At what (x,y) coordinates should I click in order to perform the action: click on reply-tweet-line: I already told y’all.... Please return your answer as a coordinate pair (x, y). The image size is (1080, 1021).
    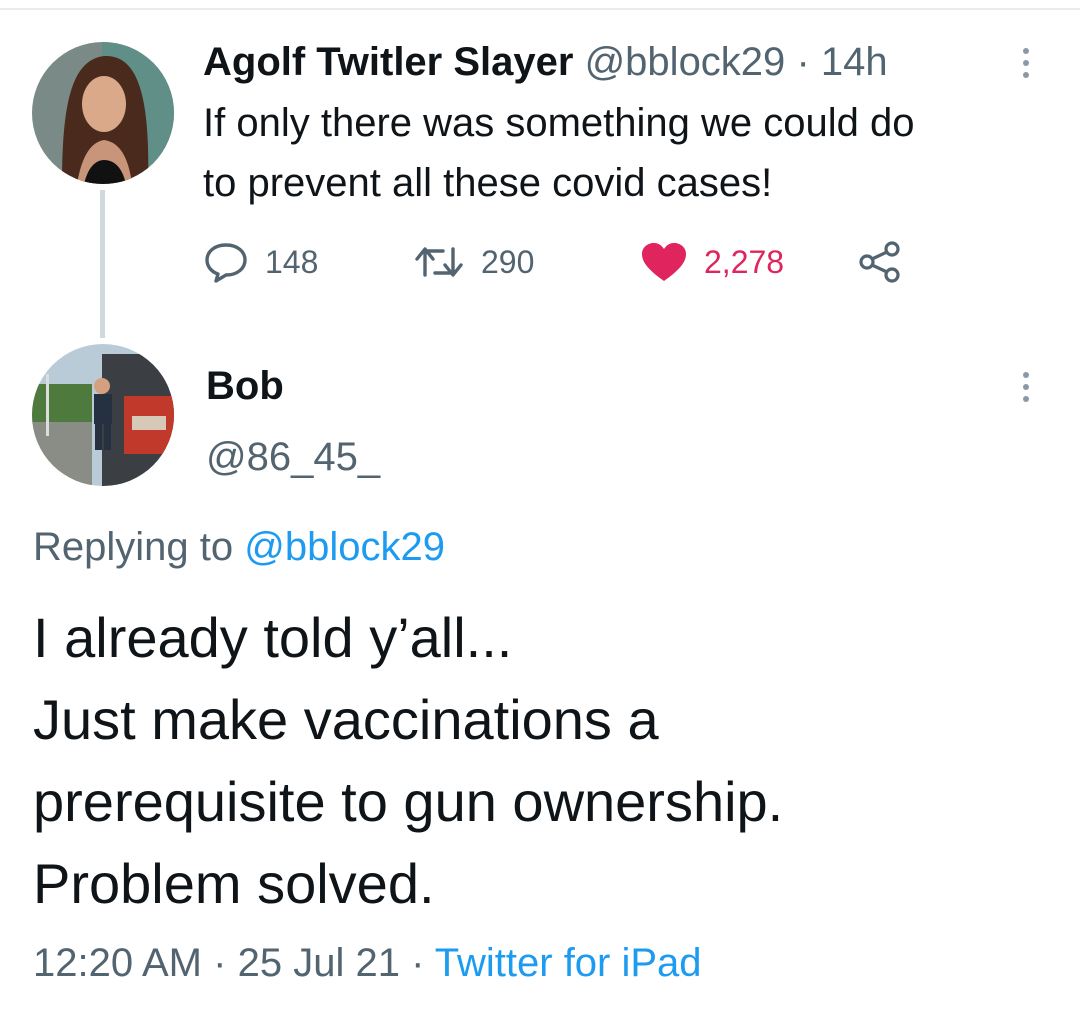
    Looking at the image, I should click on (273, 637).